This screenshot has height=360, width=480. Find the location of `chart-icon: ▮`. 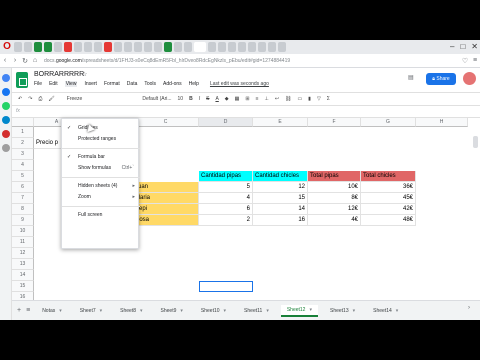

chart-icon: ▮ is located at coordinates (309, 99).